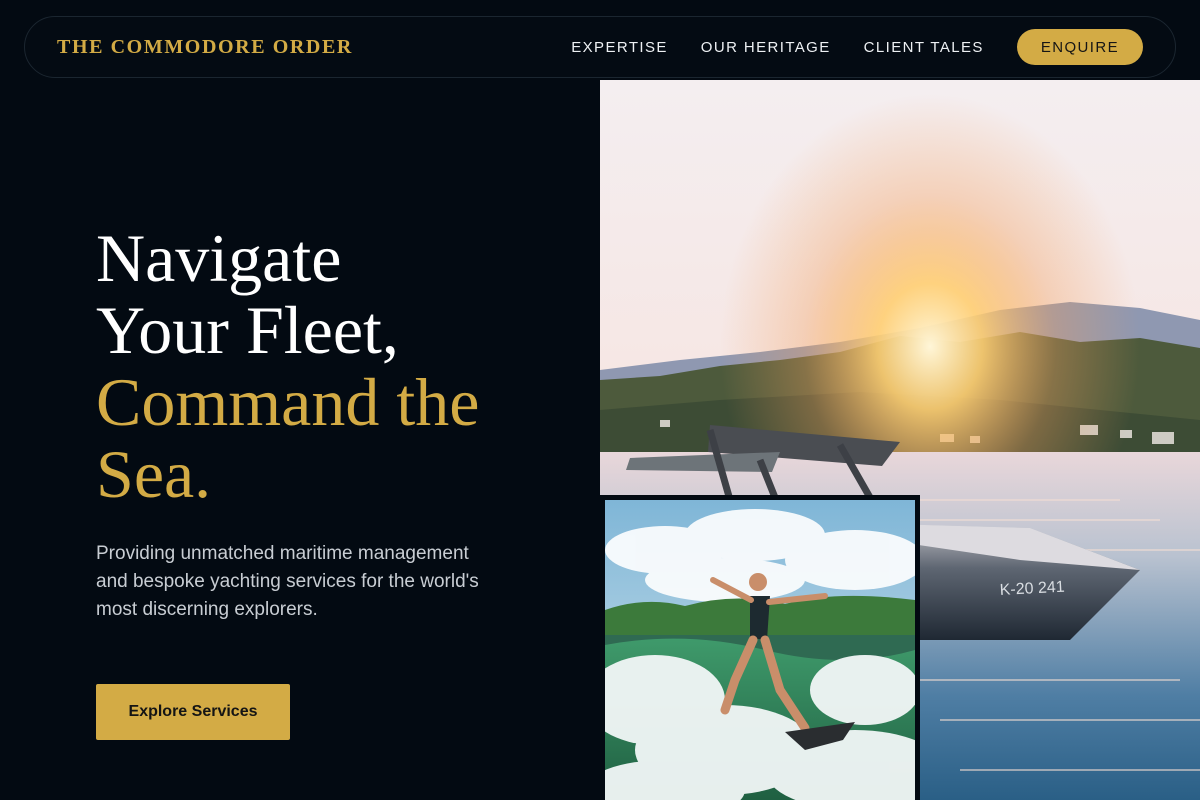 Image resolution: width=1200 pixels, height=800 pixels. What do you see at coordinates (154, 474) in the screenshot?
I see `headline-line-4: Sea.` at bounding box center [154, 474].